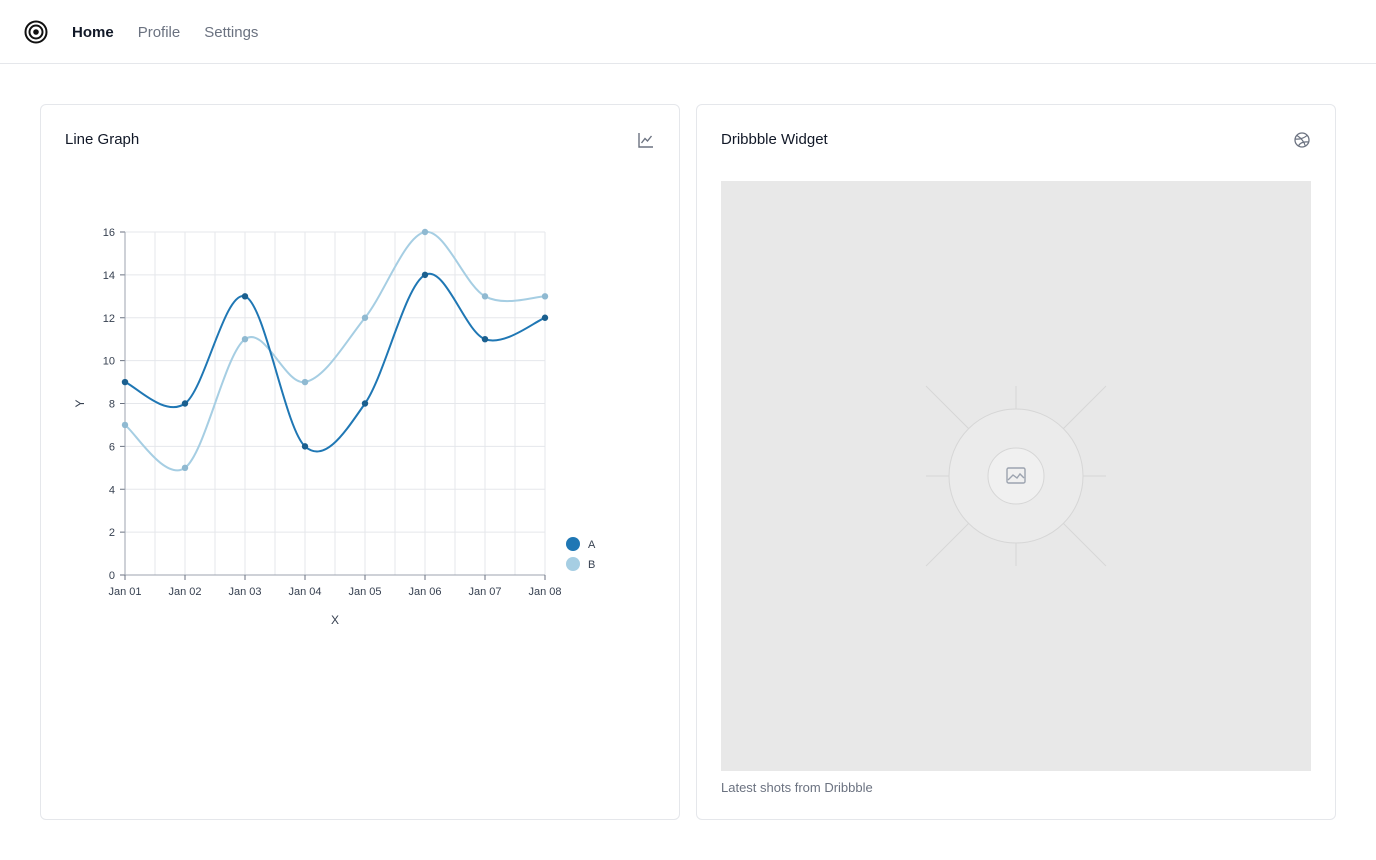  I want to click on y-tick-label: 12, so click(109, 319).